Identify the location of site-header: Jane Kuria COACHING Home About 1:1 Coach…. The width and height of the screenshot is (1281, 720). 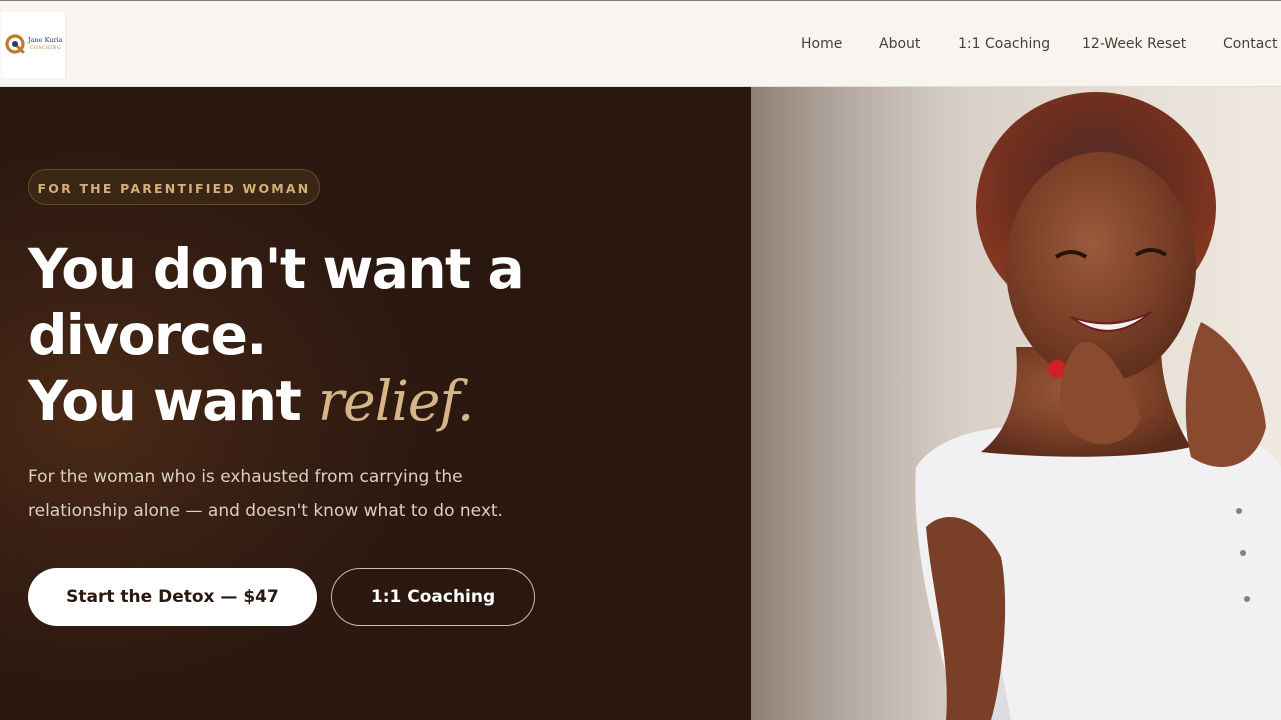
(640, 44).